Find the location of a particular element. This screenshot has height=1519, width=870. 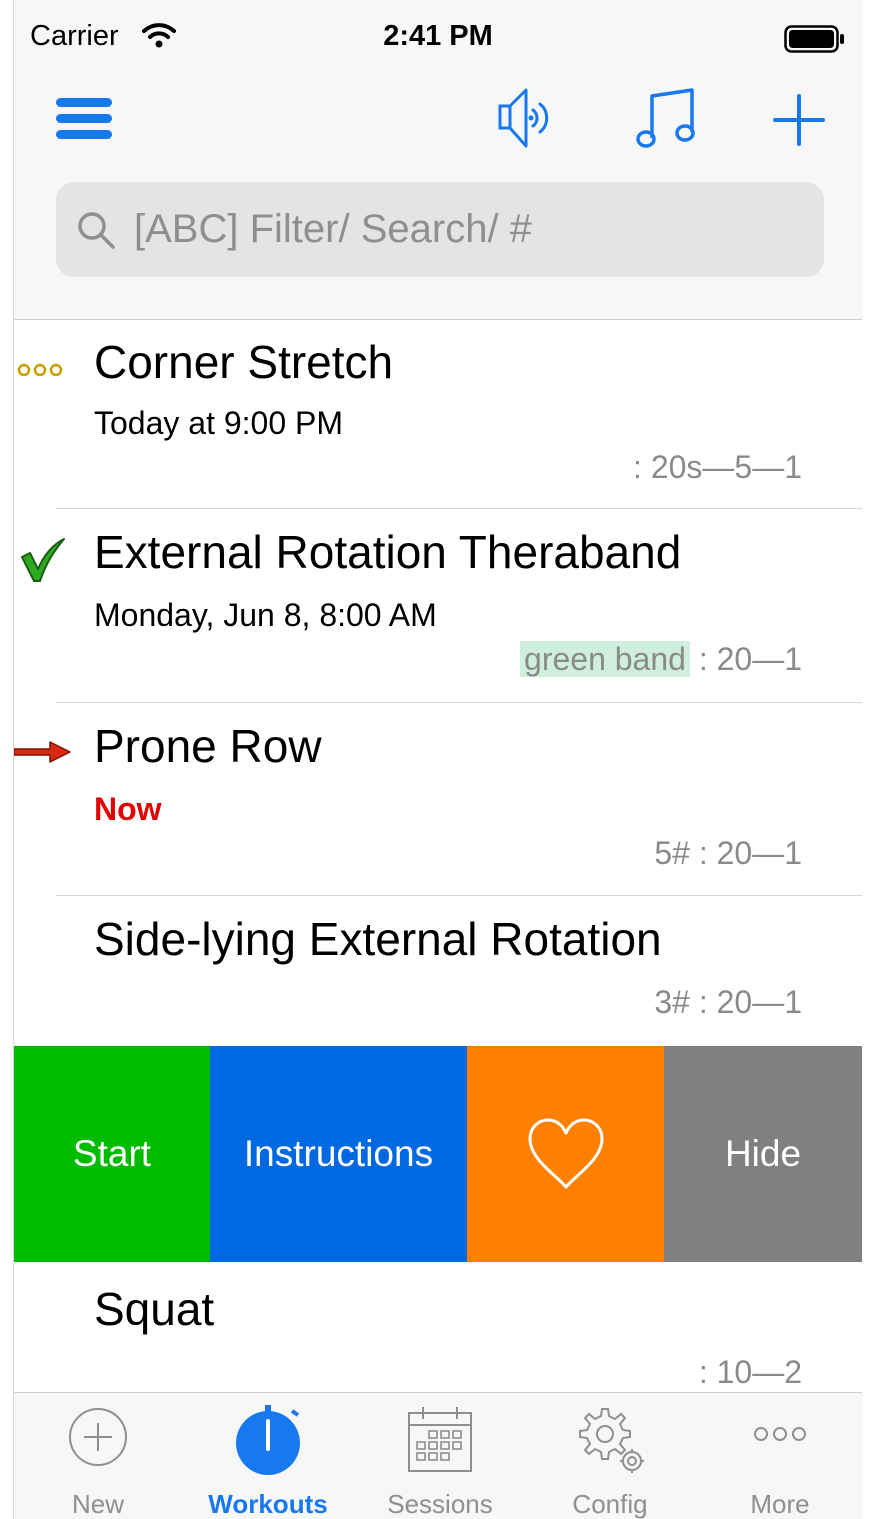

three-dots-icon is located at coordinates (40, 370).